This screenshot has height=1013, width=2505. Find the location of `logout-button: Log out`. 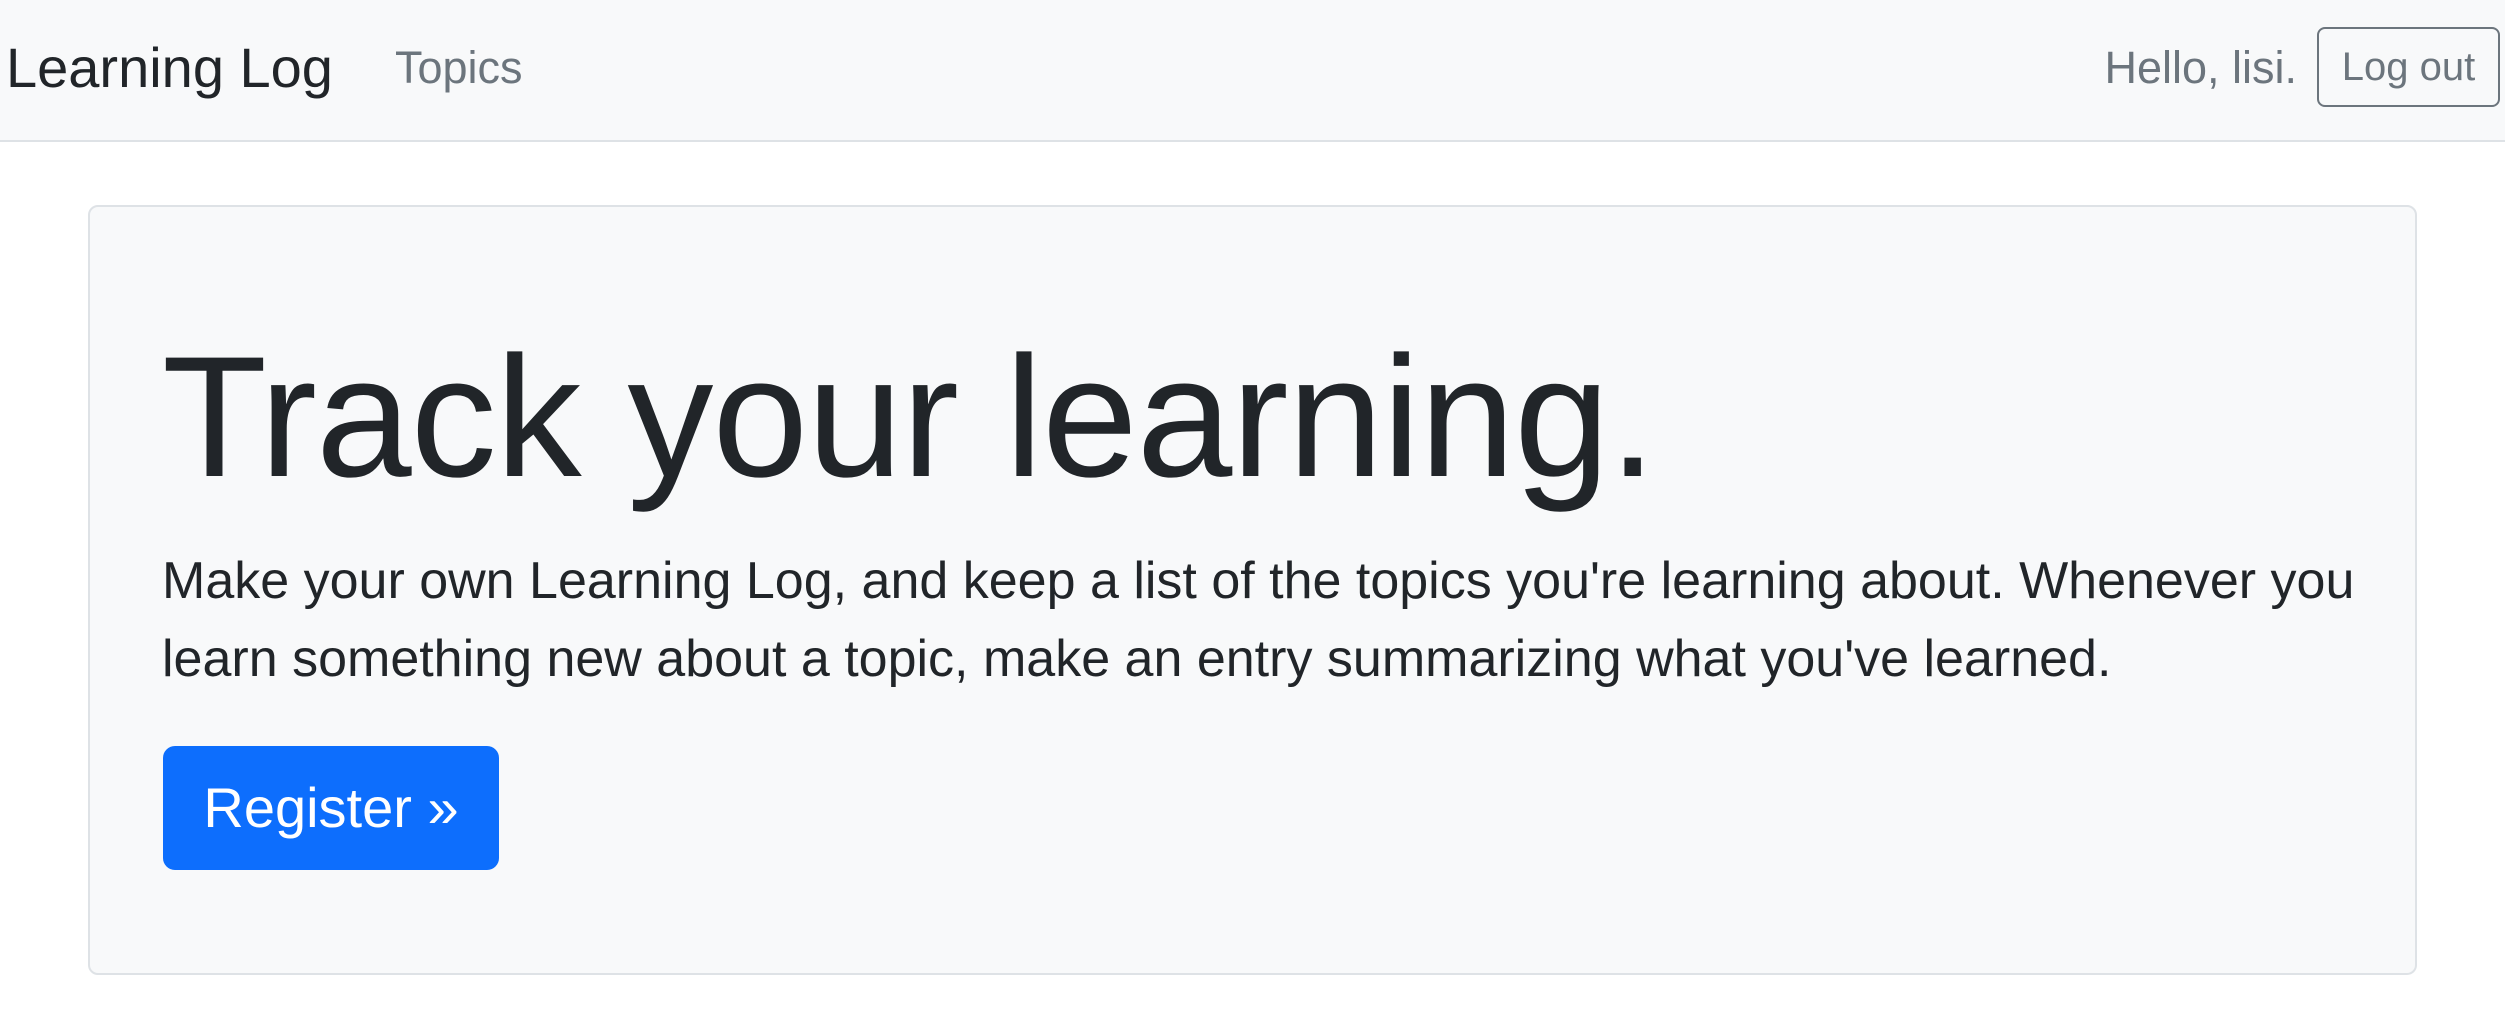

logout-button: Log out is located at coordinates (2408, 67).